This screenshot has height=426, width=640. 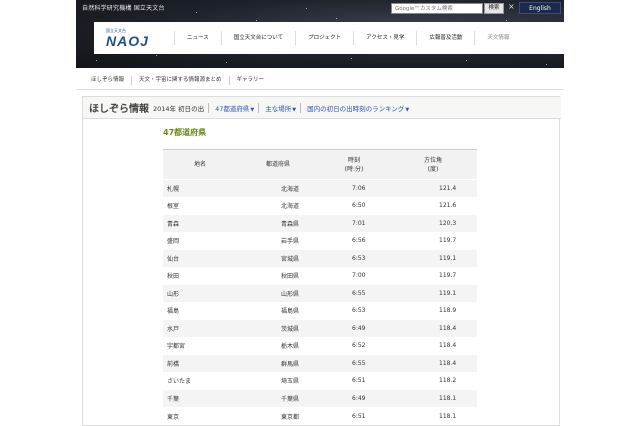 I want to click on table-heading: 47都道府県, so click(x=185, y=132).